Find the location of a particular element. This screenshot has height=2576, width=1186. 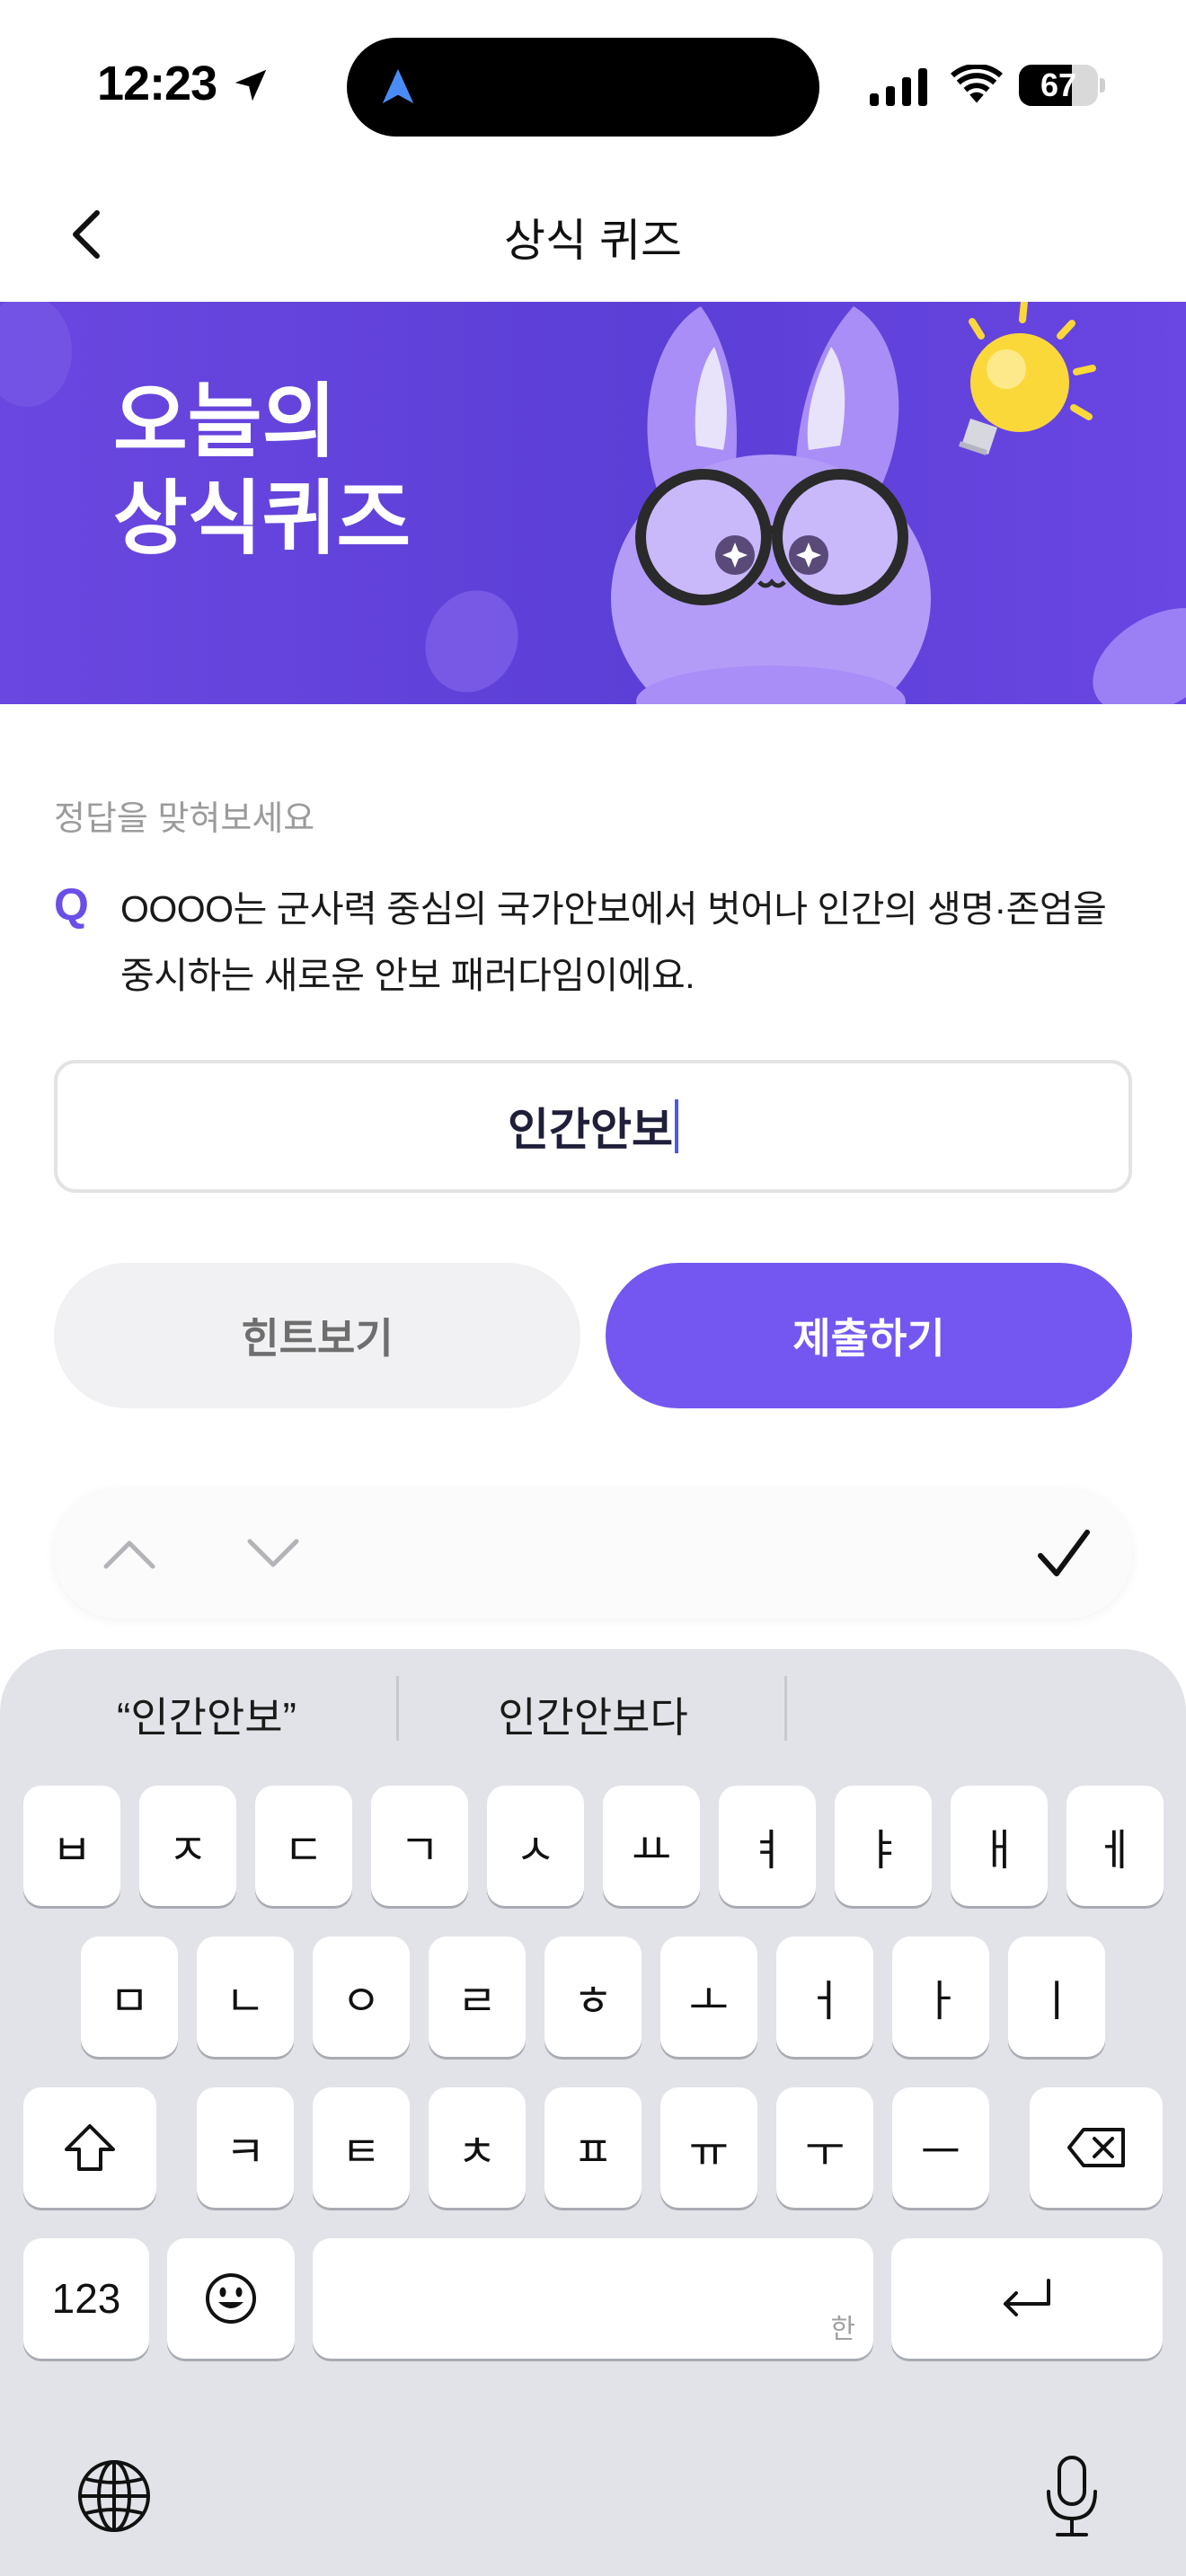

return-key is located at coordinates (1027, 2298).